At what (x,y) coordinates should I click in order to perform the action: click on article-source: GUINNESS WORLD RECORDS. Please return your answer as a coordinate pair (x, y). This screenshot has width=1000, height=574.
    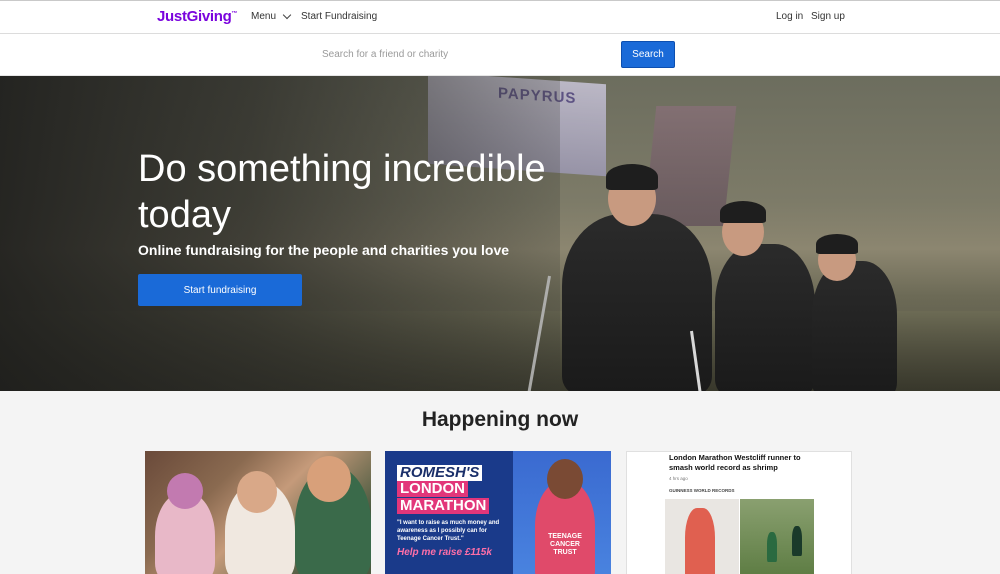
    Looking at the image, I should click on (702, 490).